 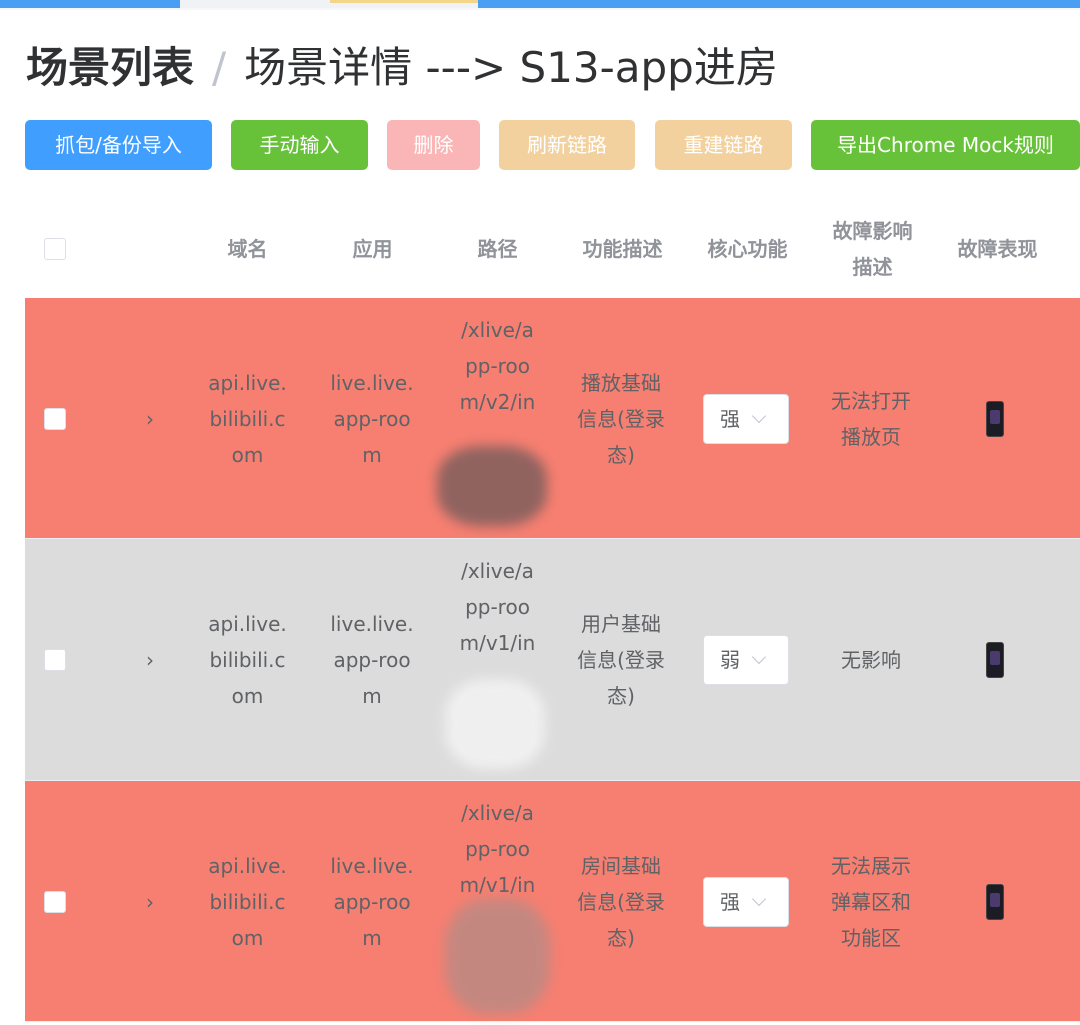 I want to click on func-desc-text: 用户基础信息(登录态), so click(x=621, y=660).